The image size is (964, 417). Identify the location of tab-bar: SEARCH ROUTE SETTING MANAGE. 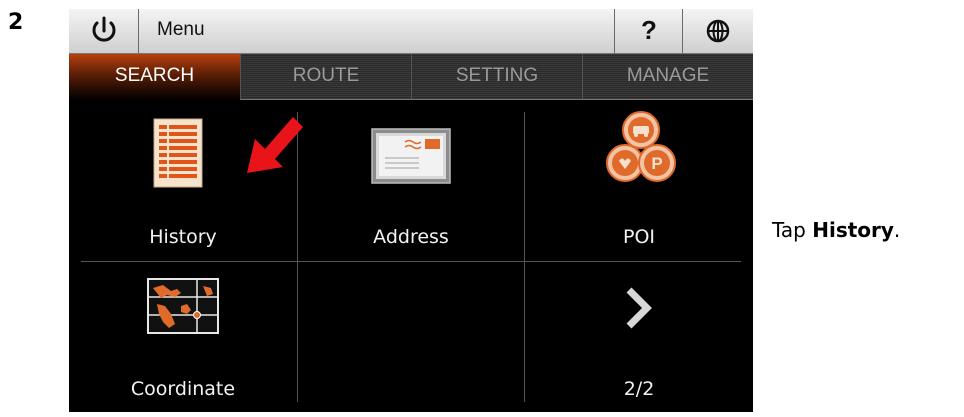
(411, 77).